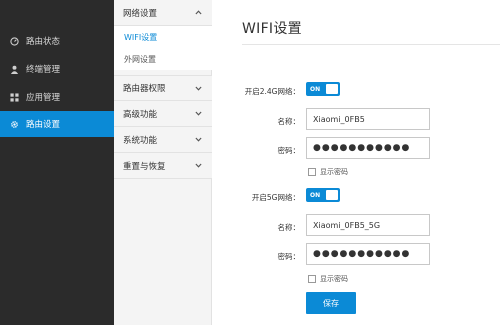 Image resolution: width=500 pixels, height=325 pixels. What do you see at coordinates (141, 37) in the screenshot?
I see `submenu-wifi-label: WIFI设置` at bounding box center [141, 37].